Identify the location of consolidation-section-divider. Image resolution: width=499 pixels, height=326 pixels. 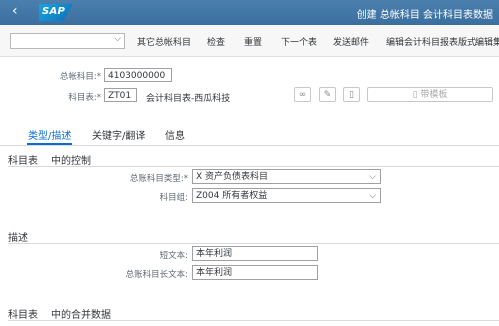
(253, 320).